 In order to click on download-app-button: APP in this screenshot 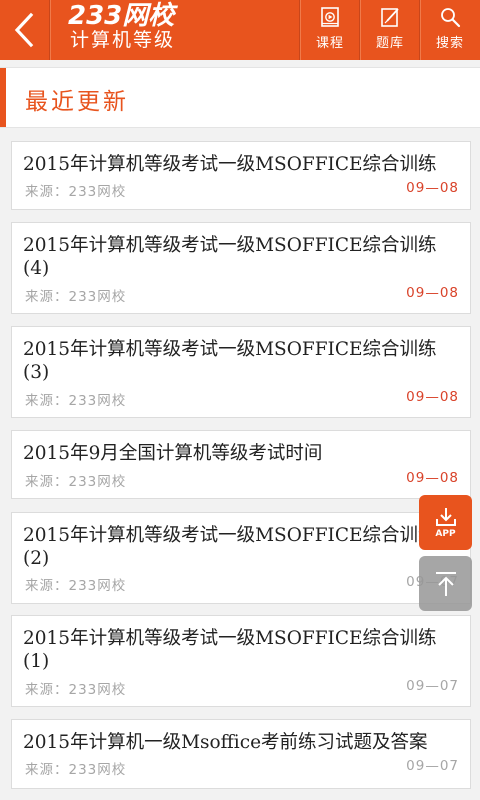, I will do `click(445, 522)`.